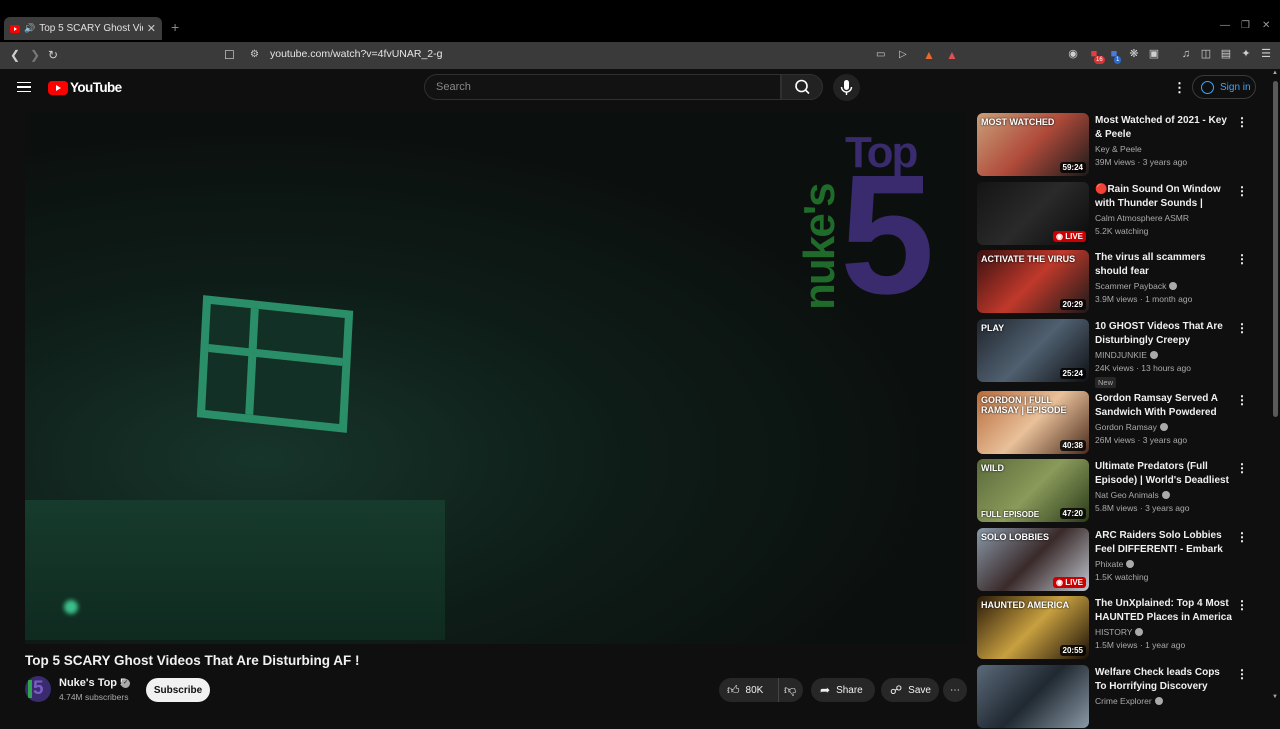 The image size is (1280, 729). Describe the element at coordinates (846, 87) in the screenshot. I see `voice-search-button` at that location.